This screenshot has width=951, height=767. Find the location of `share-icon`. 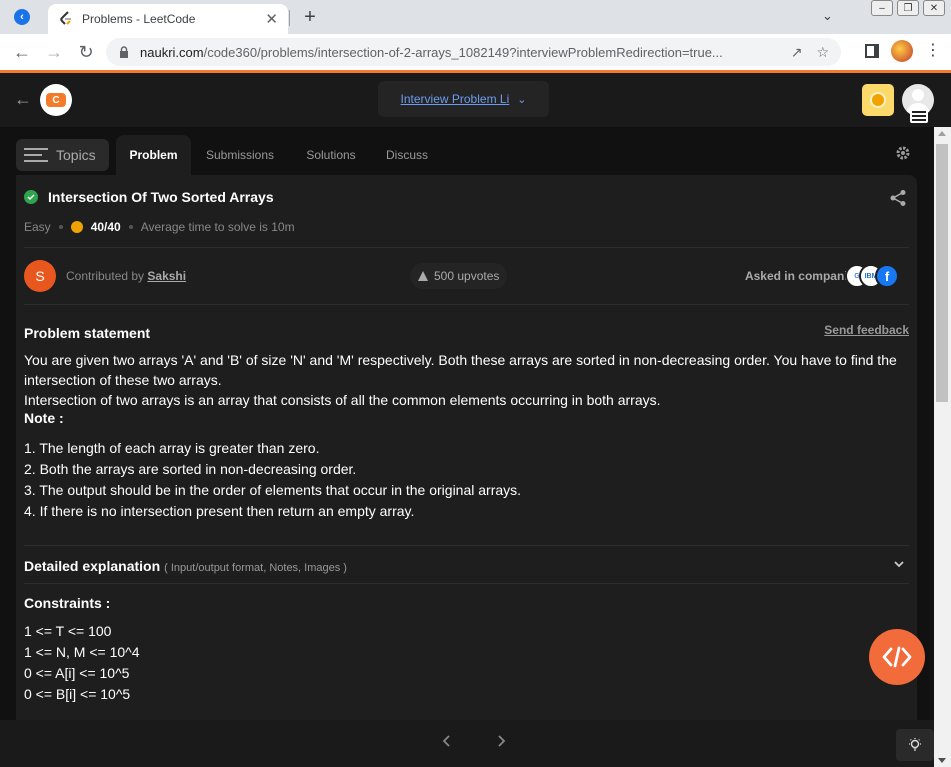

share-icon is located at coordinates (898, 198).